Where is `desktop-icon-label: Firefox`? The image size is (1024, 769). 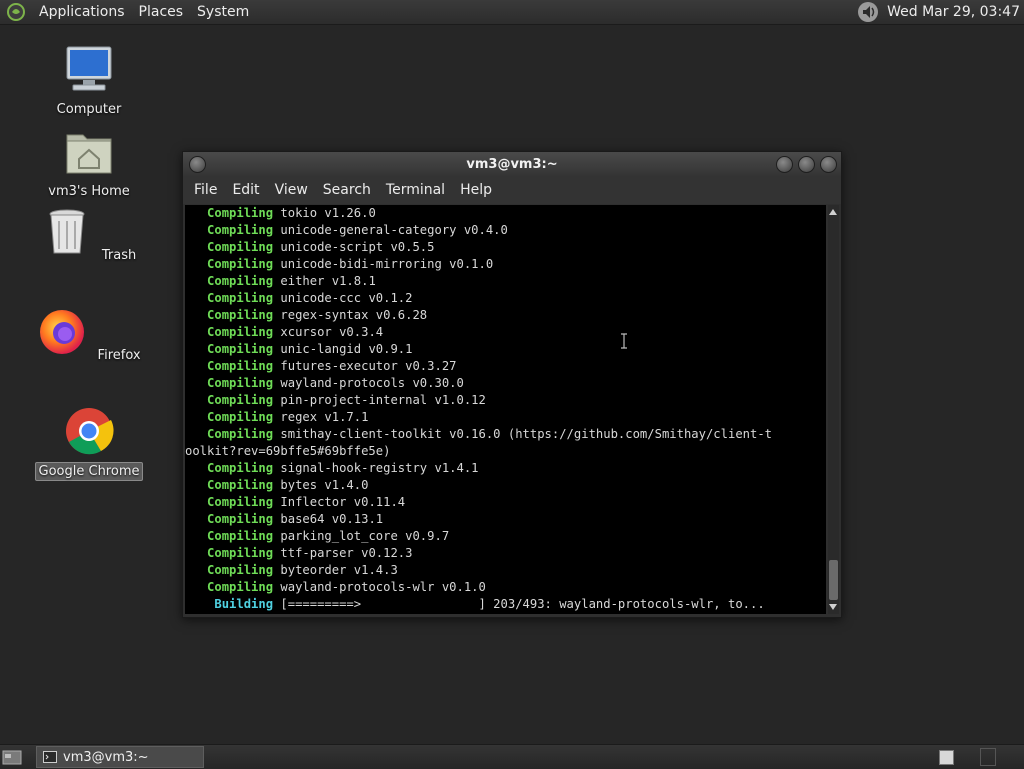
desktop-icon-label: Firefox is located at coordinates (119, 355).